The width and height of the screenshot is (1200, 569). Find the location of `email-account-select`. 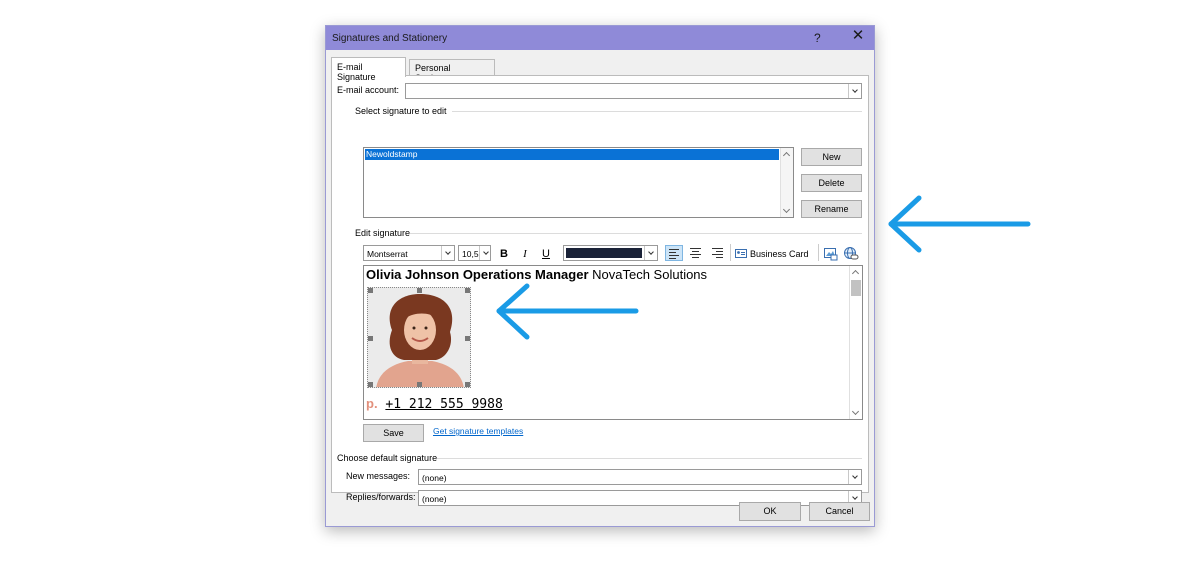

email-account-select is located at coordinates (633, 91).